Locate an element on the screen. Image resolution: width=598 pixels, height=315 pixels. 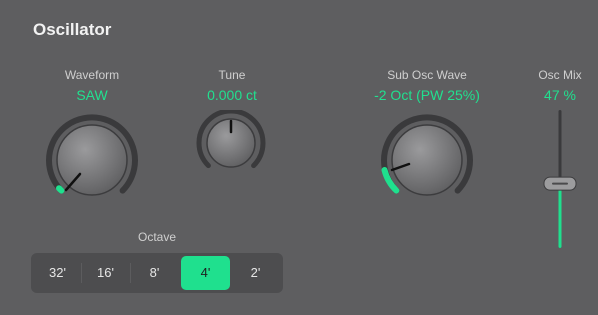
octave-2-button: 2' is located at coordinates (255, 273).